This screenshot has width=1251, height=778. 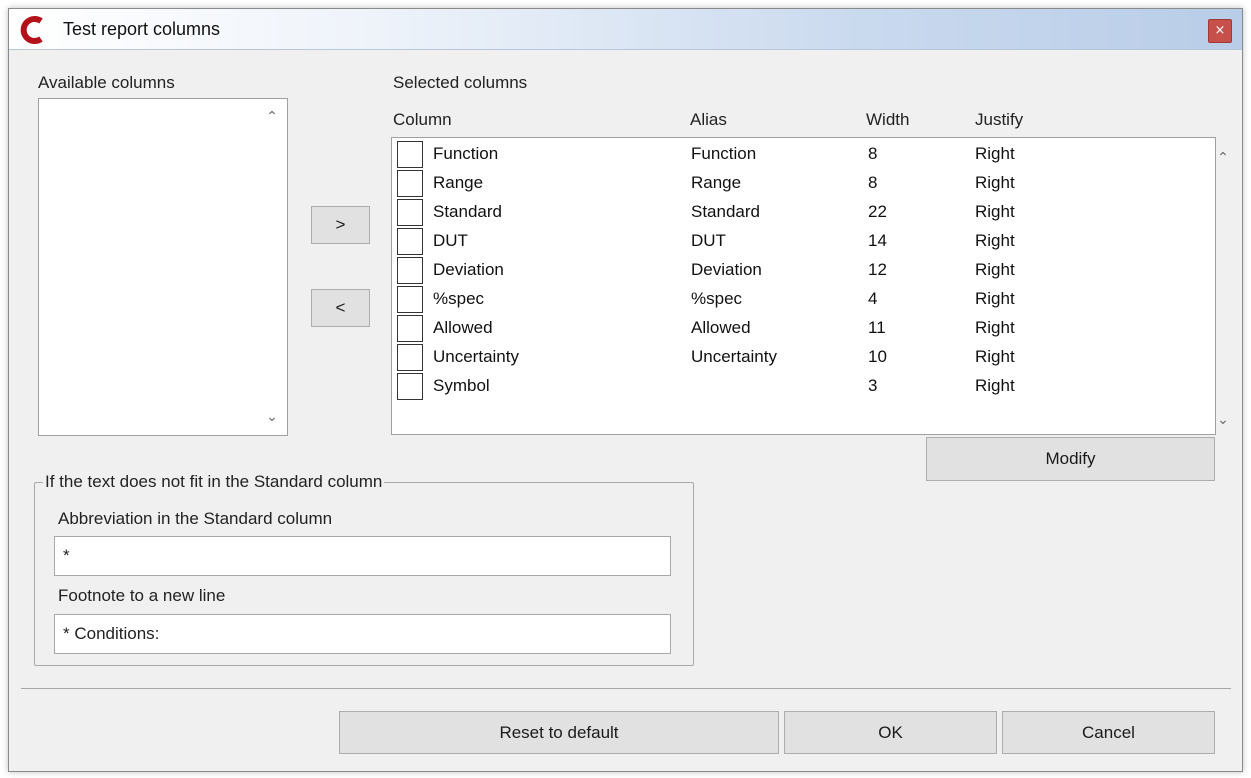 I want to click on cell-alias: Range, so click(x=716, y=182).